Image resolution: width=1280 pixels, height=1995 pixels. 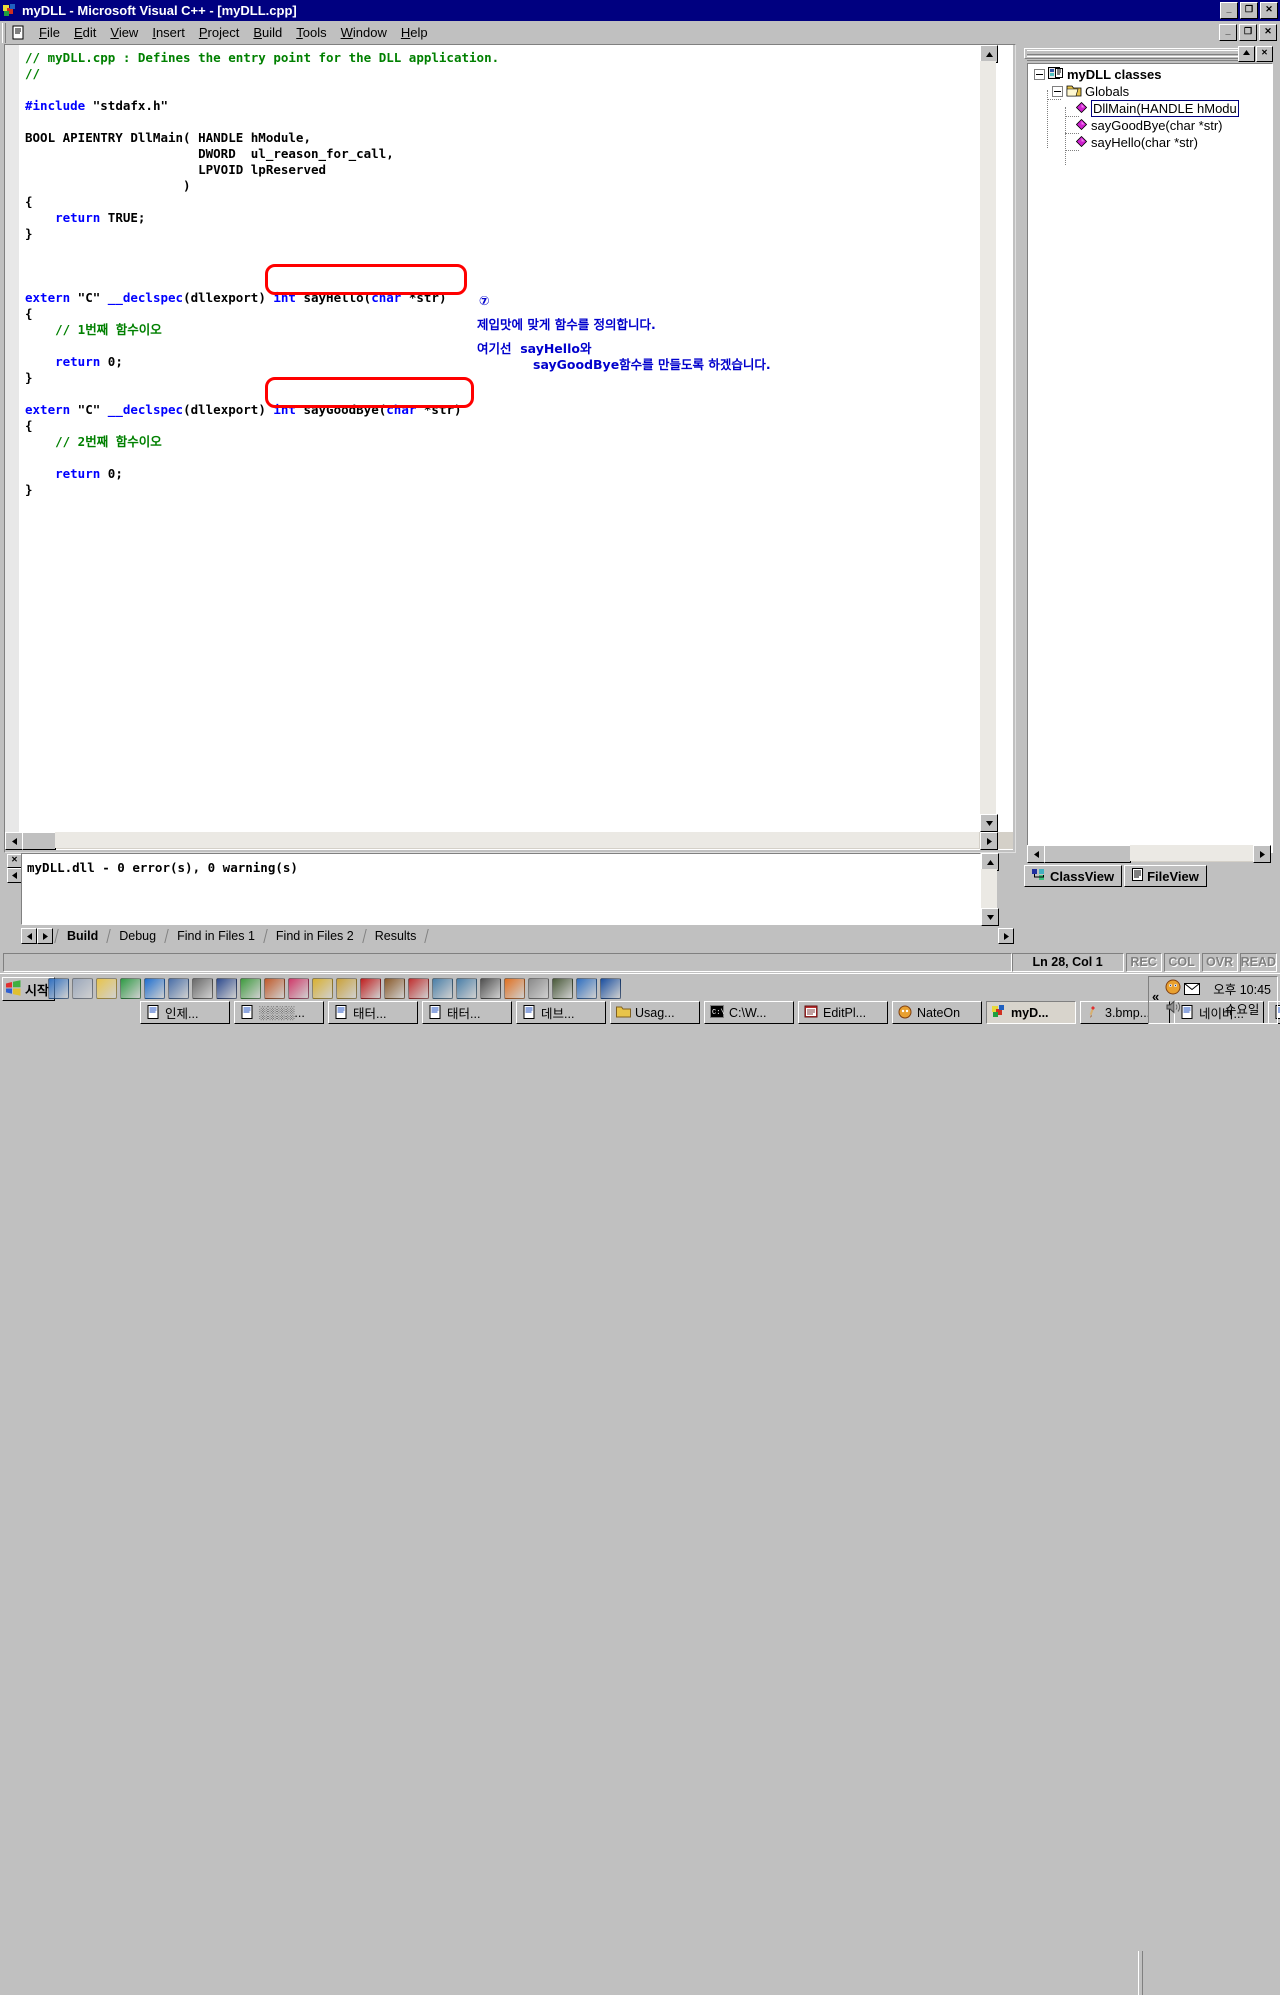 What do you see at coordinates (1149, 125) in the screenshot?
I see `tree-node-saygoodbye: sayGoodBye(char *str)` at bounding box center [1149, 125].